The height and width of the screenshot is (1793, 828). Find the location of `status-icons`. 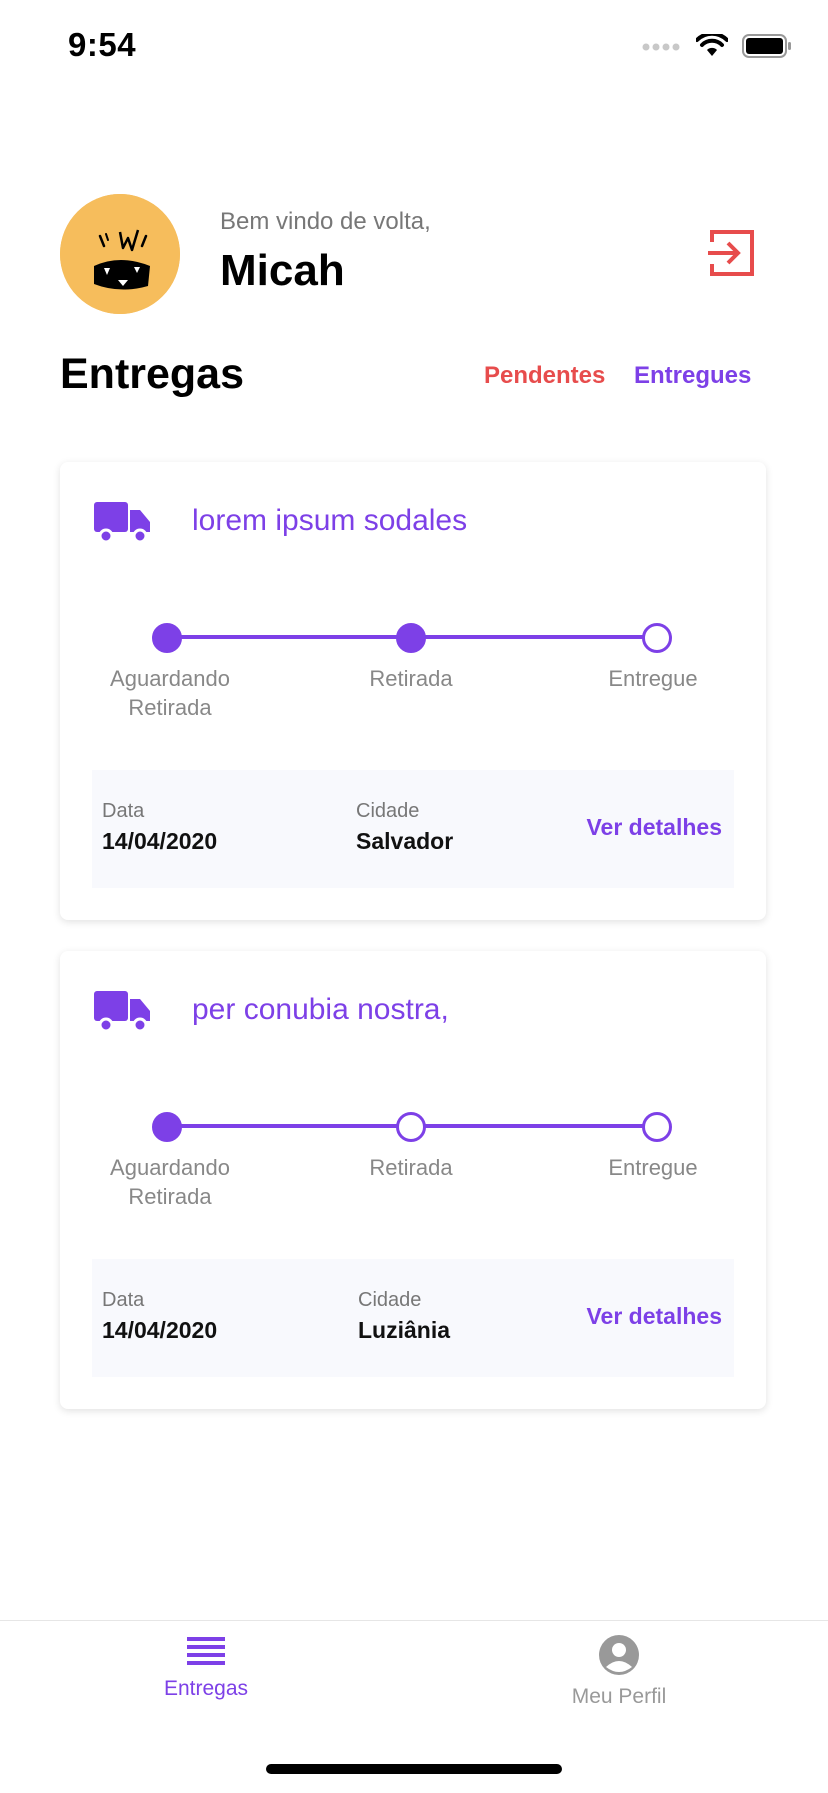

status-icons is located at coordinates (717, 47).